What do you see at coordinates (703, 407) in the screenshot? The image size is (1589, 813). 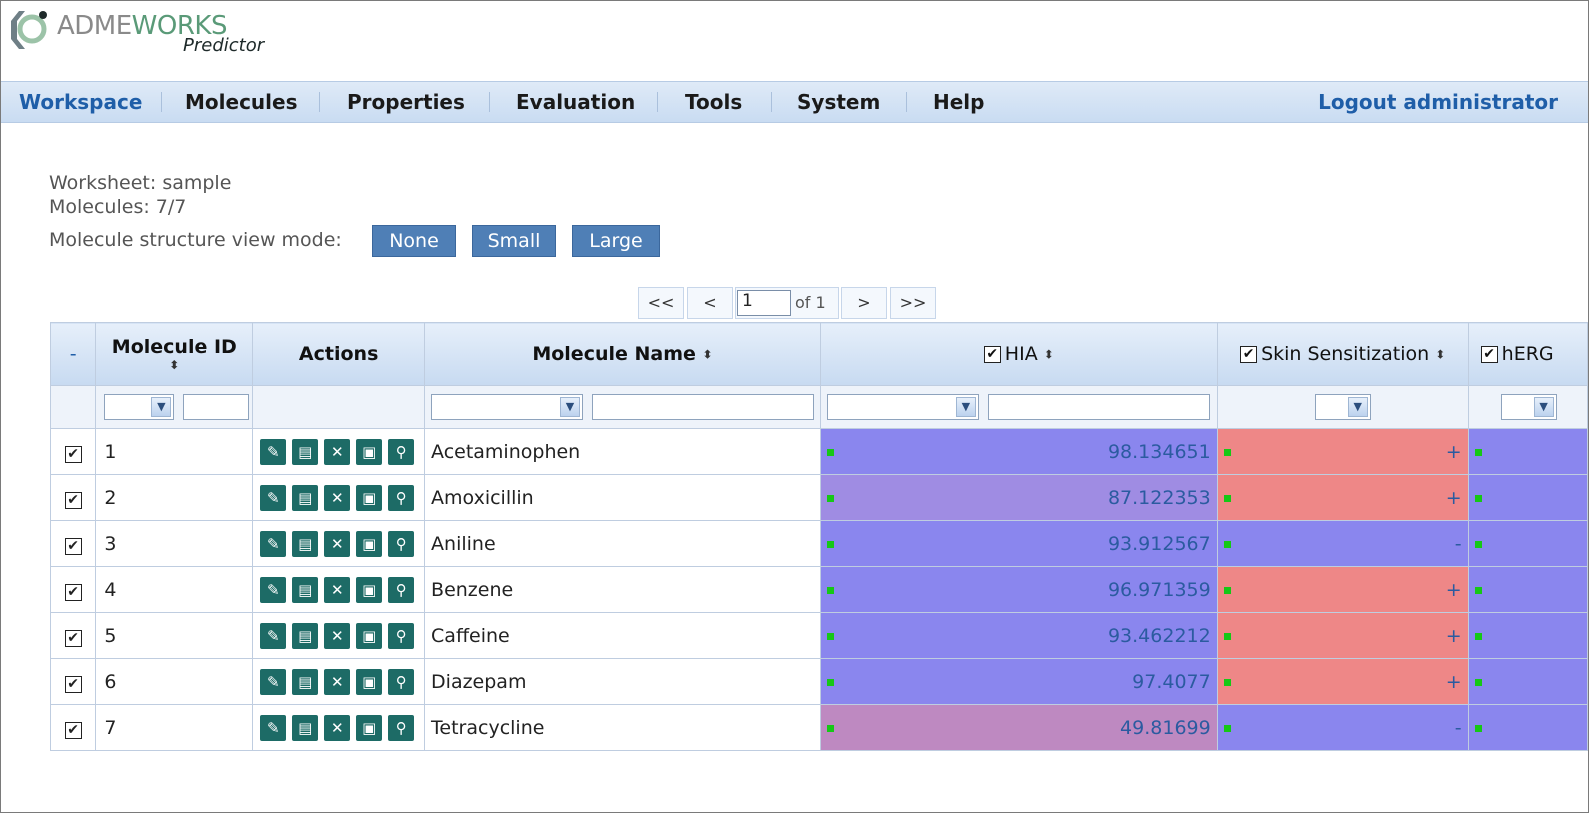 I see `name-filter-input` at bounding box center [703, 407].